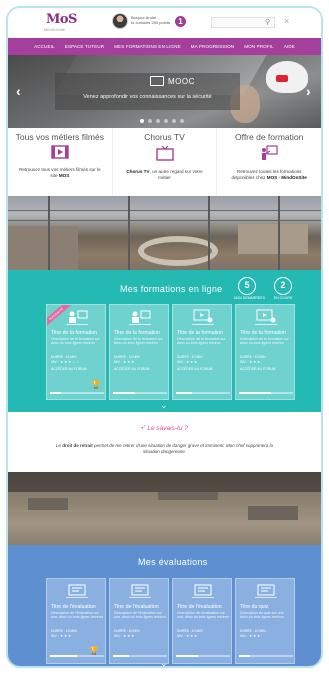 The height and width of the screenshot is (674, 329). Describe the element at coordinates (84, 46) in the screenshot. I see `nav-item-espace-tuteur: ESPACE TUTEUR` at that location.